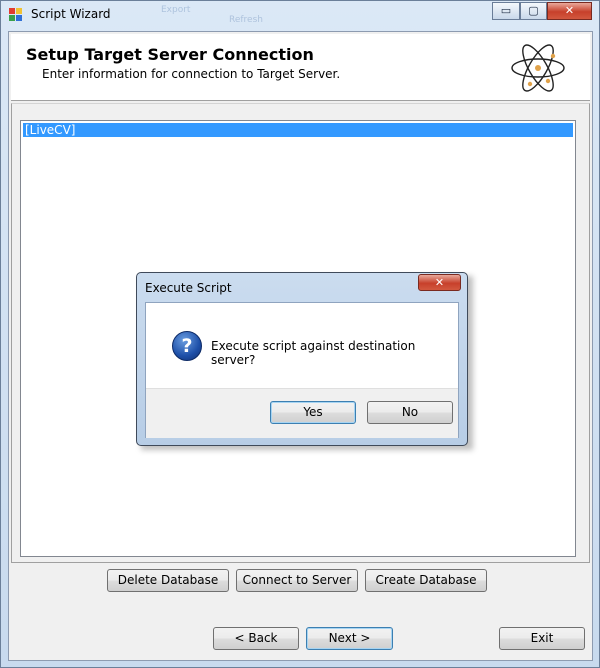 This screenshot has width=600, height=668. What do you see at coordinates (439, 282) in the screenshot?
I see `dialog-close-button: ✕` at bounding box center [439, 282].